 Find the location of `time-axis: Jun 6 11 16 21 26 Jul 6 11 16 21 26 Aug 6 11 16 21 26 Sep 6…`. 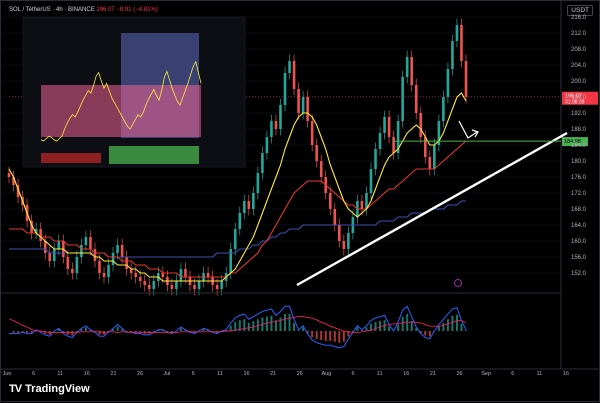

time-axis: Jun 6 11 16 21 26 Jul 6 11 16 21 26 Aug 6 11 16 21 26 Sep 6… is located at coordinates (300, 372).